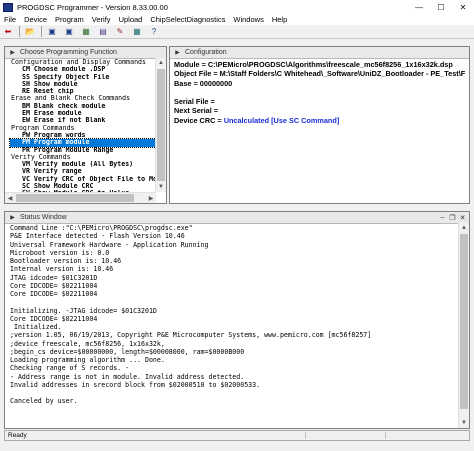 The image size is (474, 451). Describe the element at coordinates (442, 217) in the screenshot. I see `minimize-icon: –` at that location.